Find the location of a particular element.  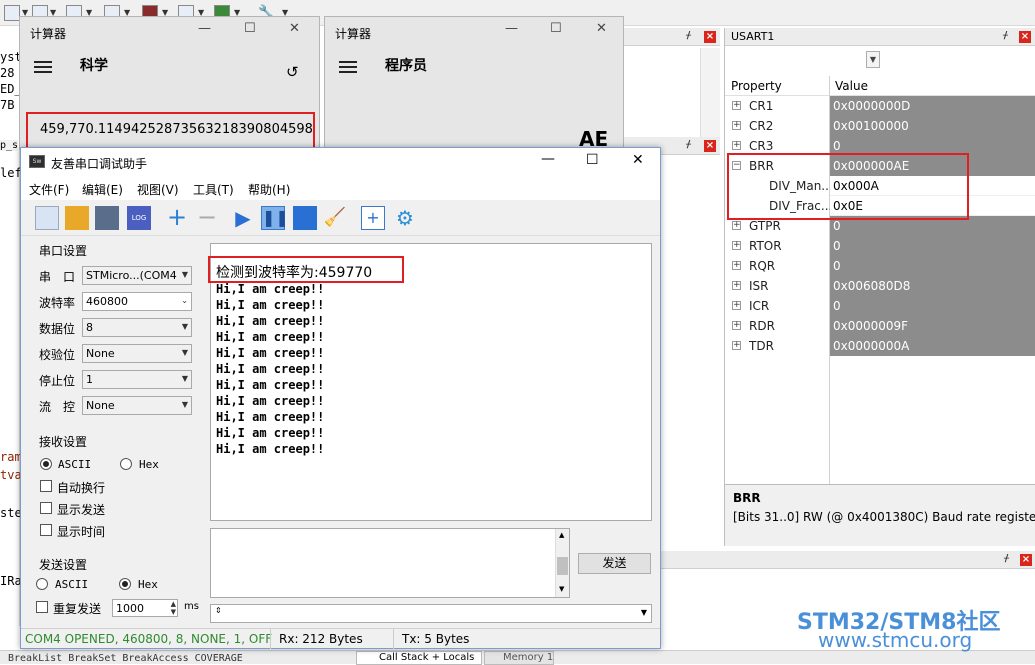

flow-control-select: None ▼ is located at coordinates (137, 405).